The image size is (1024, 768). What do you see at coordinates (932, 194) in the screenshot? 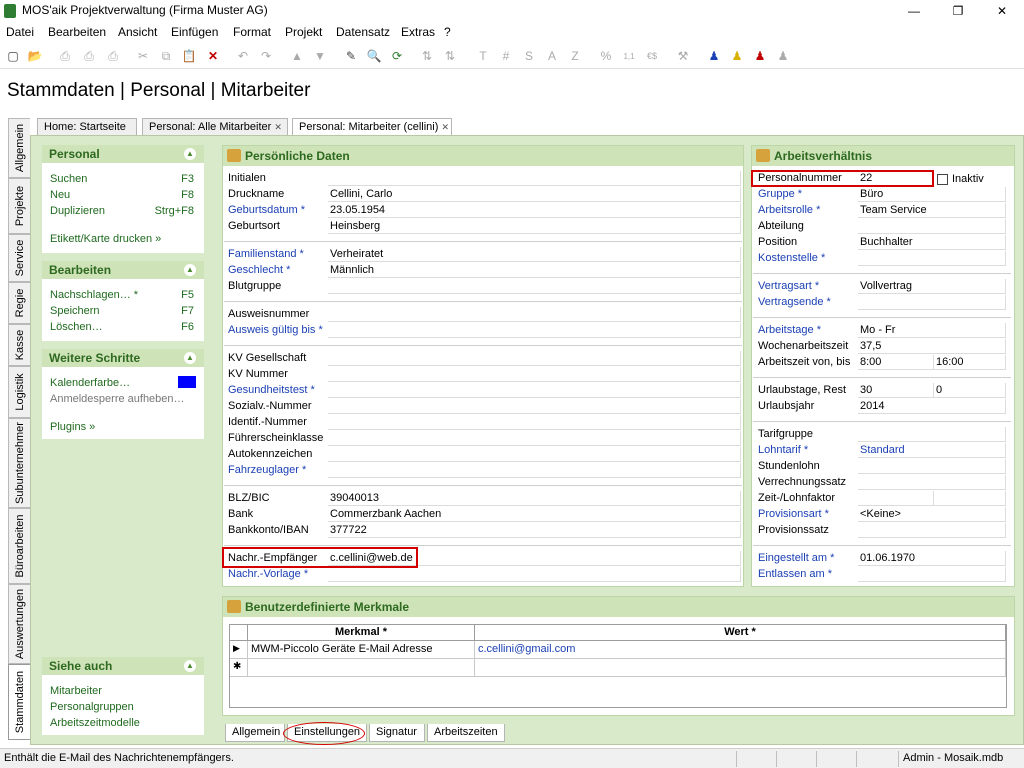
I see `av-gruppe-field: Büro` at bounding box center [932, 194].